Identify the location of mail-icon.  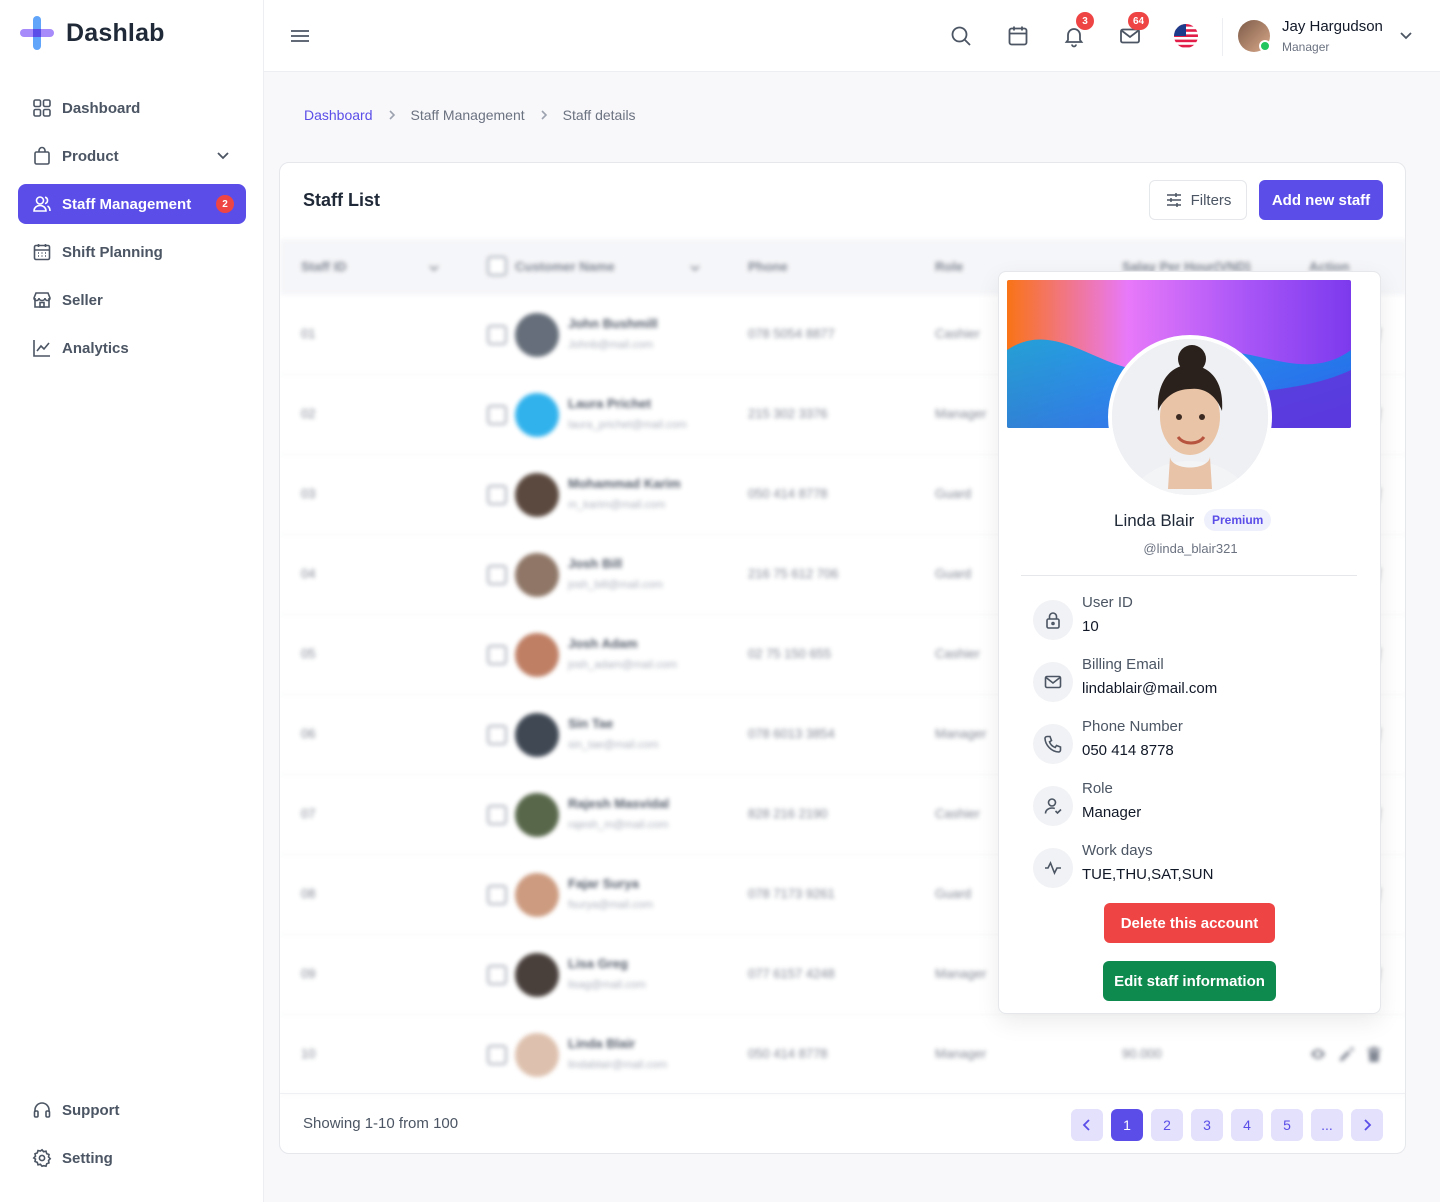
(1053, 682).